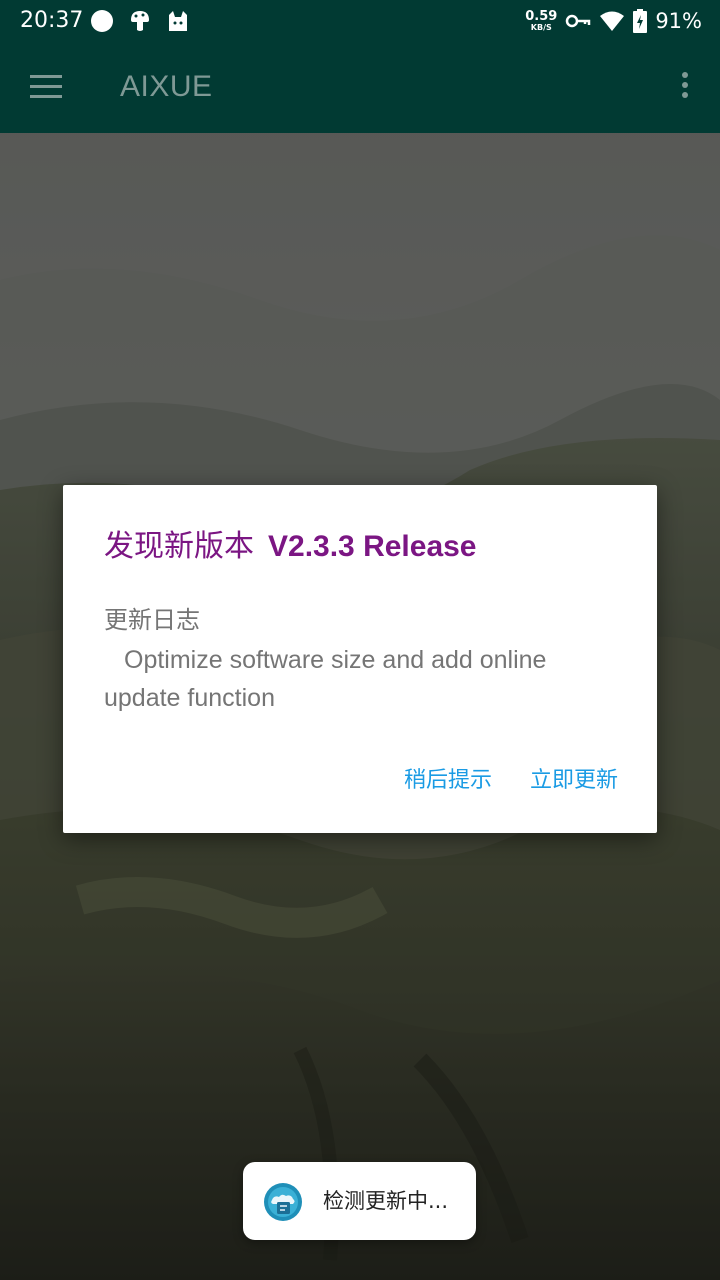 Image resolution: width=720 pixels, height=1280 pixels. I want to click on battery-percent: 91%, so click(678, 21).